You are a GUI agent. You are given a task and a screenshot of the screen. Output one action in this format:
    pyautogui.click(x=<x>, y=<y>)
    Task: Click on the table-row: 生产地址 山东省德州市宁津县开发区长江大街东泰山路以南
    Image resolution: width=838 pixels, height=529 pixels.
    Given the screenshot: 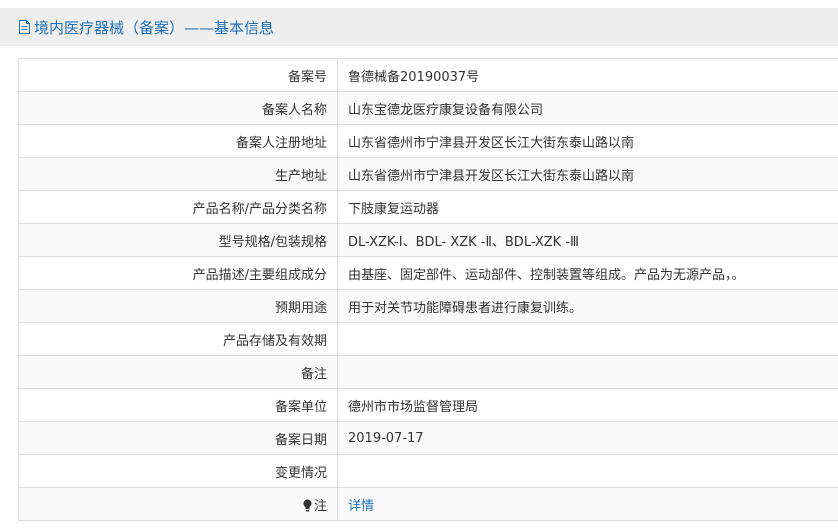 What is the action you would take?
    pyautogui.click(x=428, y=174)
    